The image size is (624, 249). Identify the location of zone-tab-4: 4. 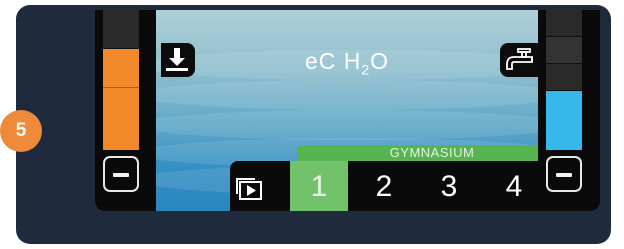
(511, 186).